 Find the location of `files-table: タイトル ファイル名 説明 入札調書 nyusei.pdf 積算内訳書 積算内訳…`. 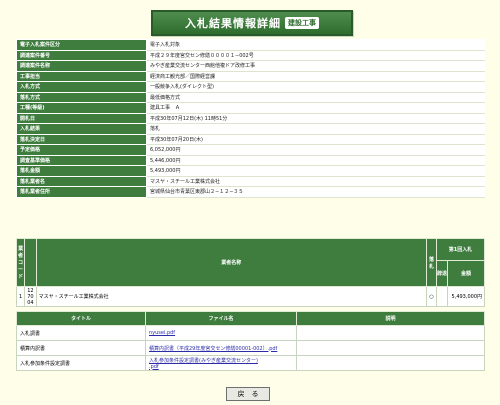

files-table: タイトル ファイル名 説明 入札調書 nyusei.pdf 積算内訳書 積算内訳… is located at coordinates (250, 341).